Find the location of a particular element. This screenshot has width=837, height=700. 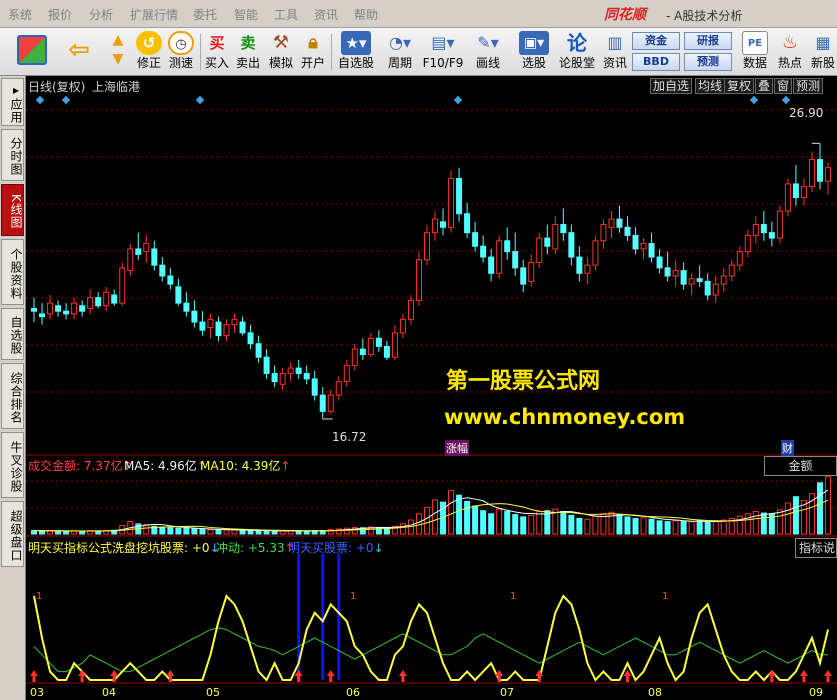

layout-button is located at coordinates (32, 52).